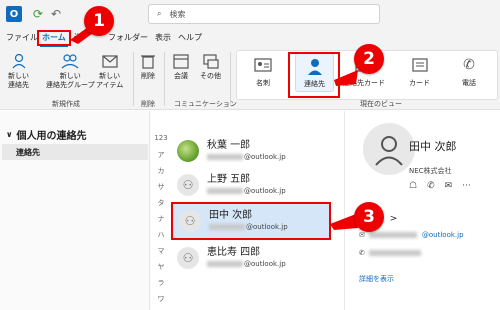 The height and width of the screenshot is (310, 500). What do you see at coordinates (419, 83) in the screenshot?
I see `card-label: カード` at bounding box center [419, 83].